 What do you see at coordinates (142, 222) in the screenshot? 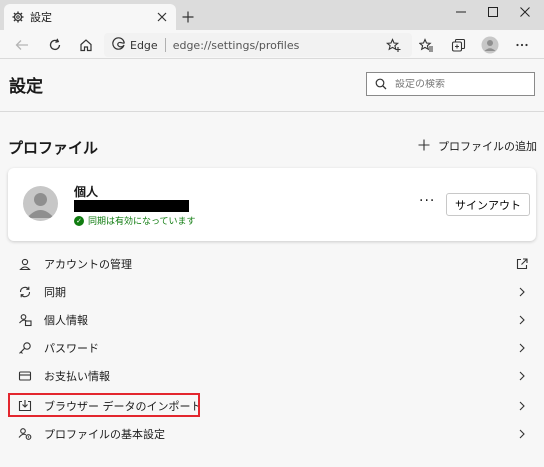
I see `sync-status-text: 同期は有効になっています` at bounding box center [142, 222].